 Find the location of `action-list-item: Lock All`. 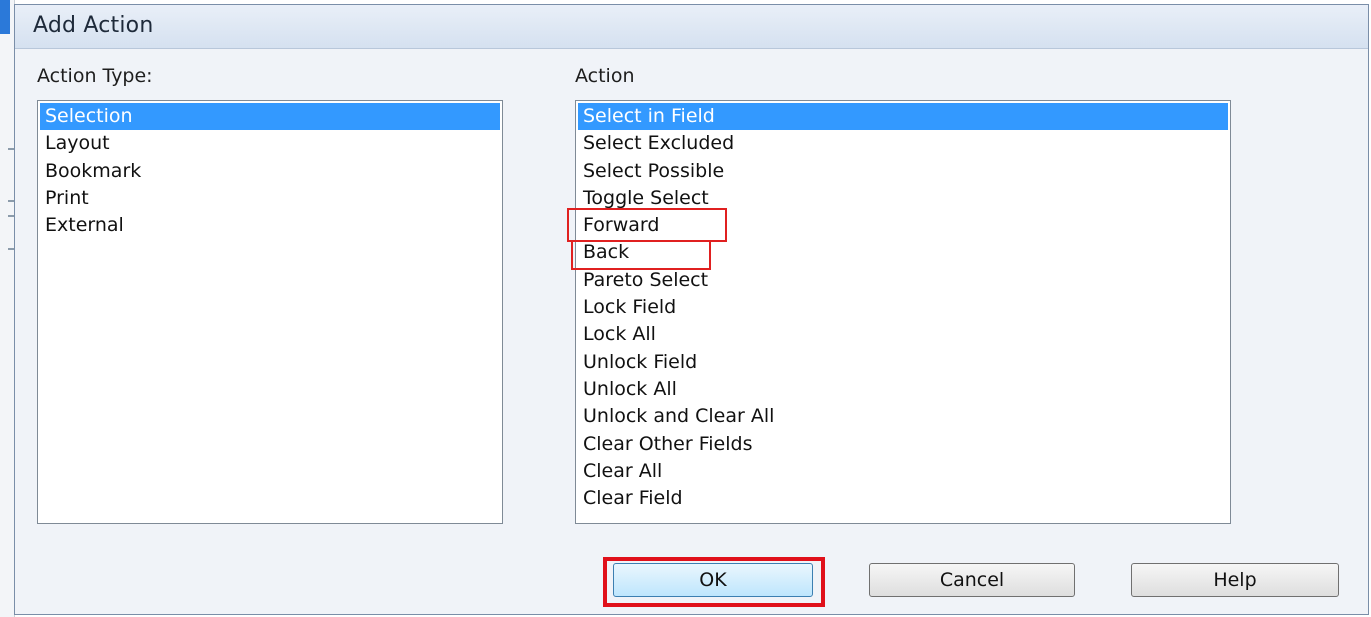

action-list-item: Lock All is located at coordinates (903, 334).